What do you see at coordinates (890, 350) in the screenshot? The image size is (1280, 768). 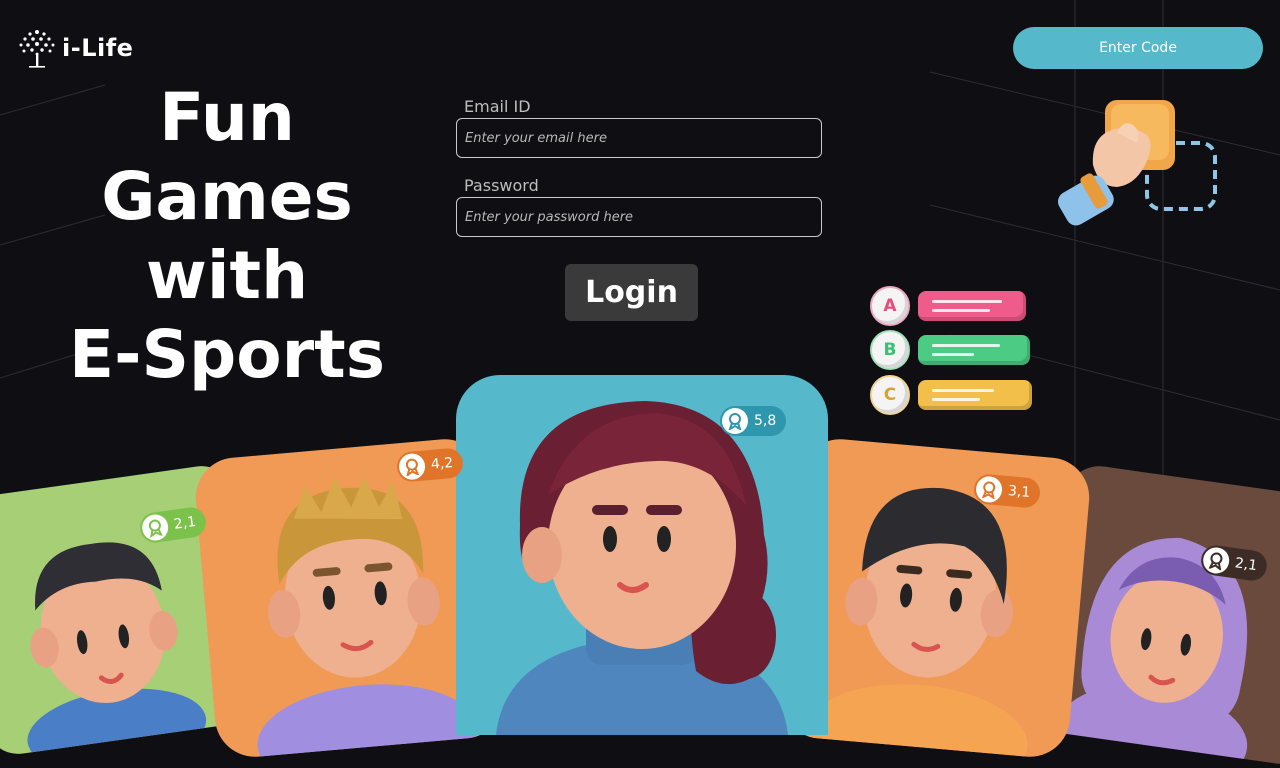 I see `quiz-letter-b: B` at bounding box center [890, 350].